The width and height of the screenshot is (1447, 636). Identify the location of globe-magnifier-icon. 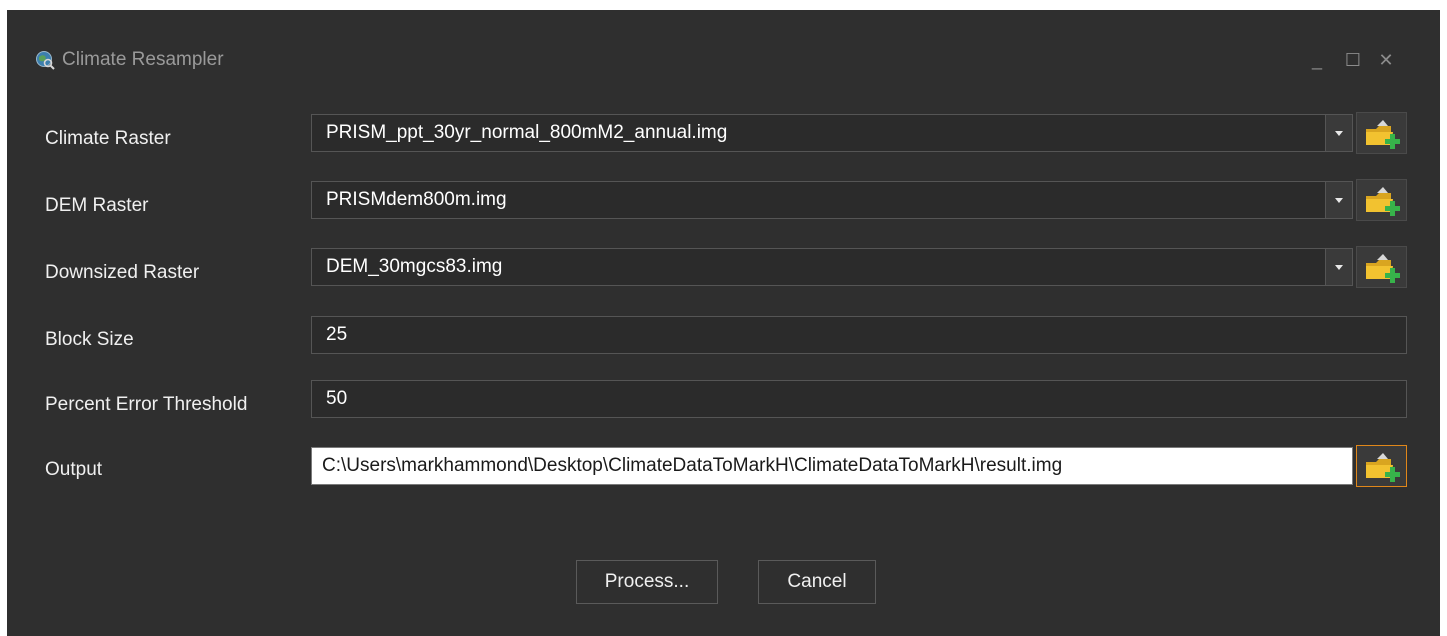
(45, 60).